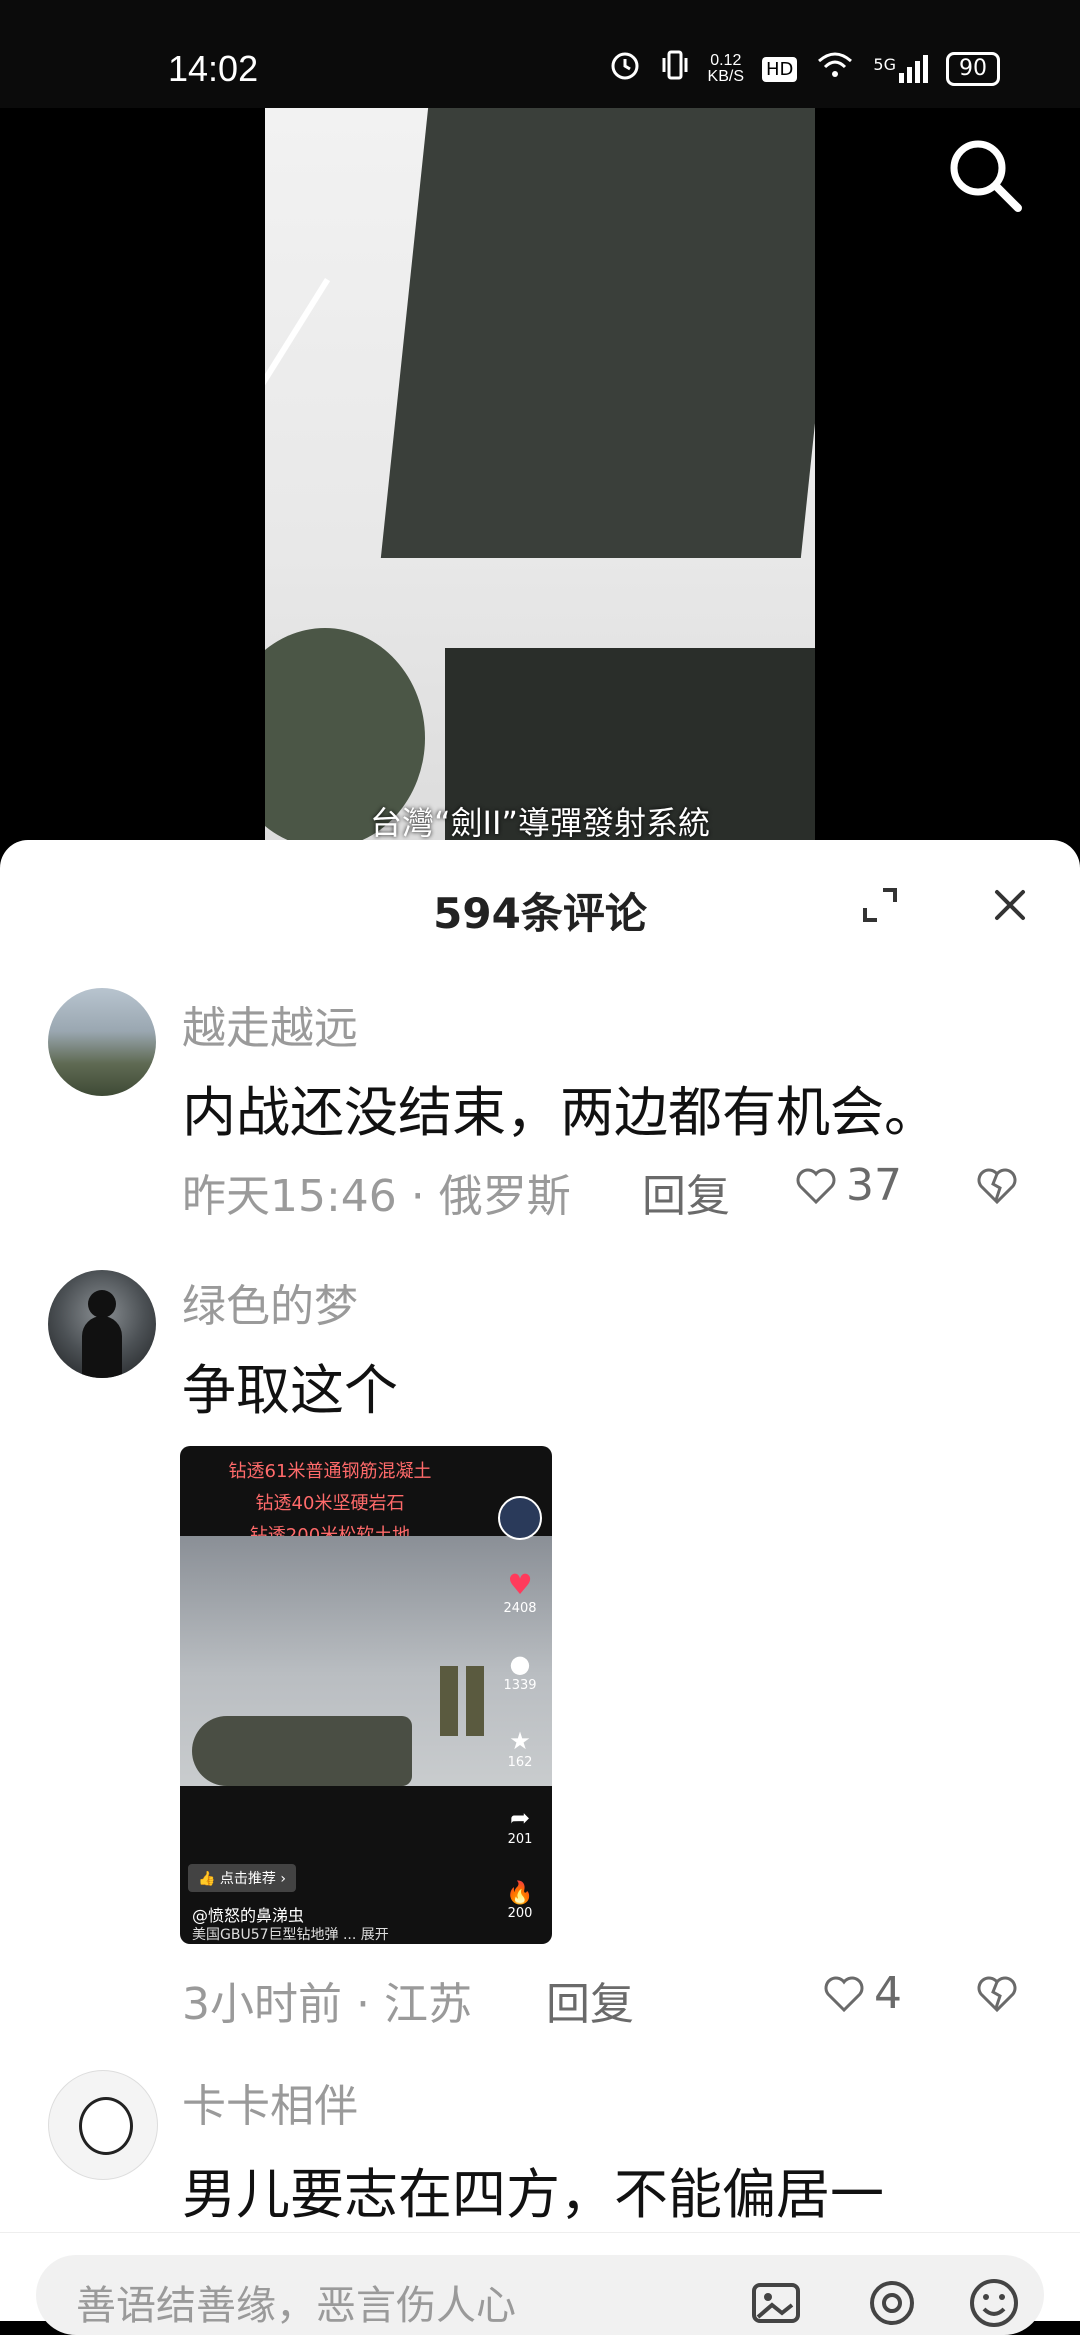 The height and width of the screenshot is (2335, 1080). I want to click on image-like-count: 2408, so click(520, 1608).